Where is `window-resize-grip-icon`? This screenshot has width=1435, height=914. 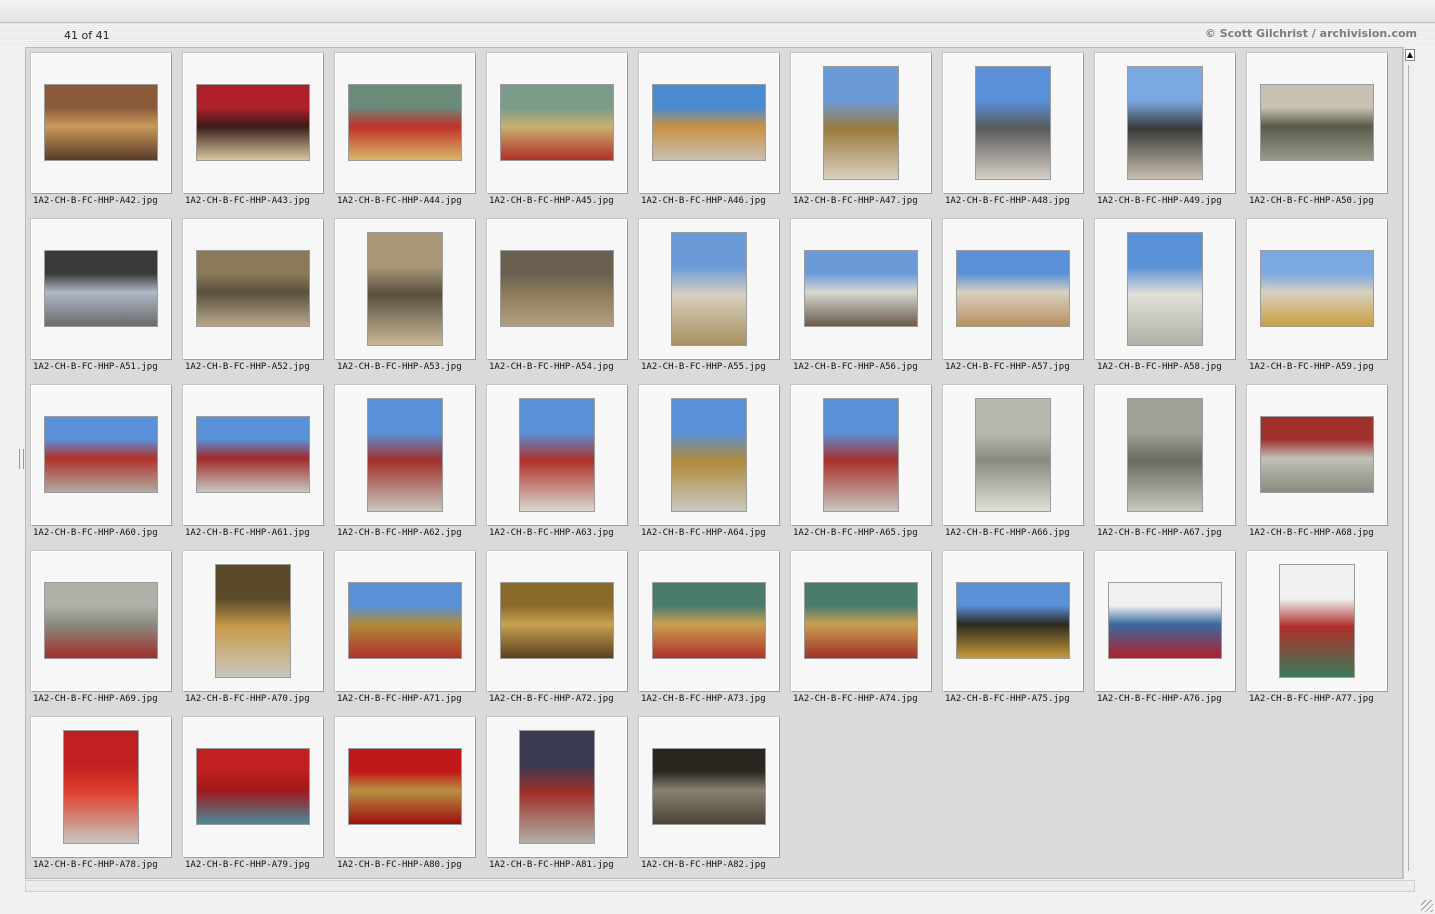 window-resize-grip-icon is located at coordinates (1427, 906).